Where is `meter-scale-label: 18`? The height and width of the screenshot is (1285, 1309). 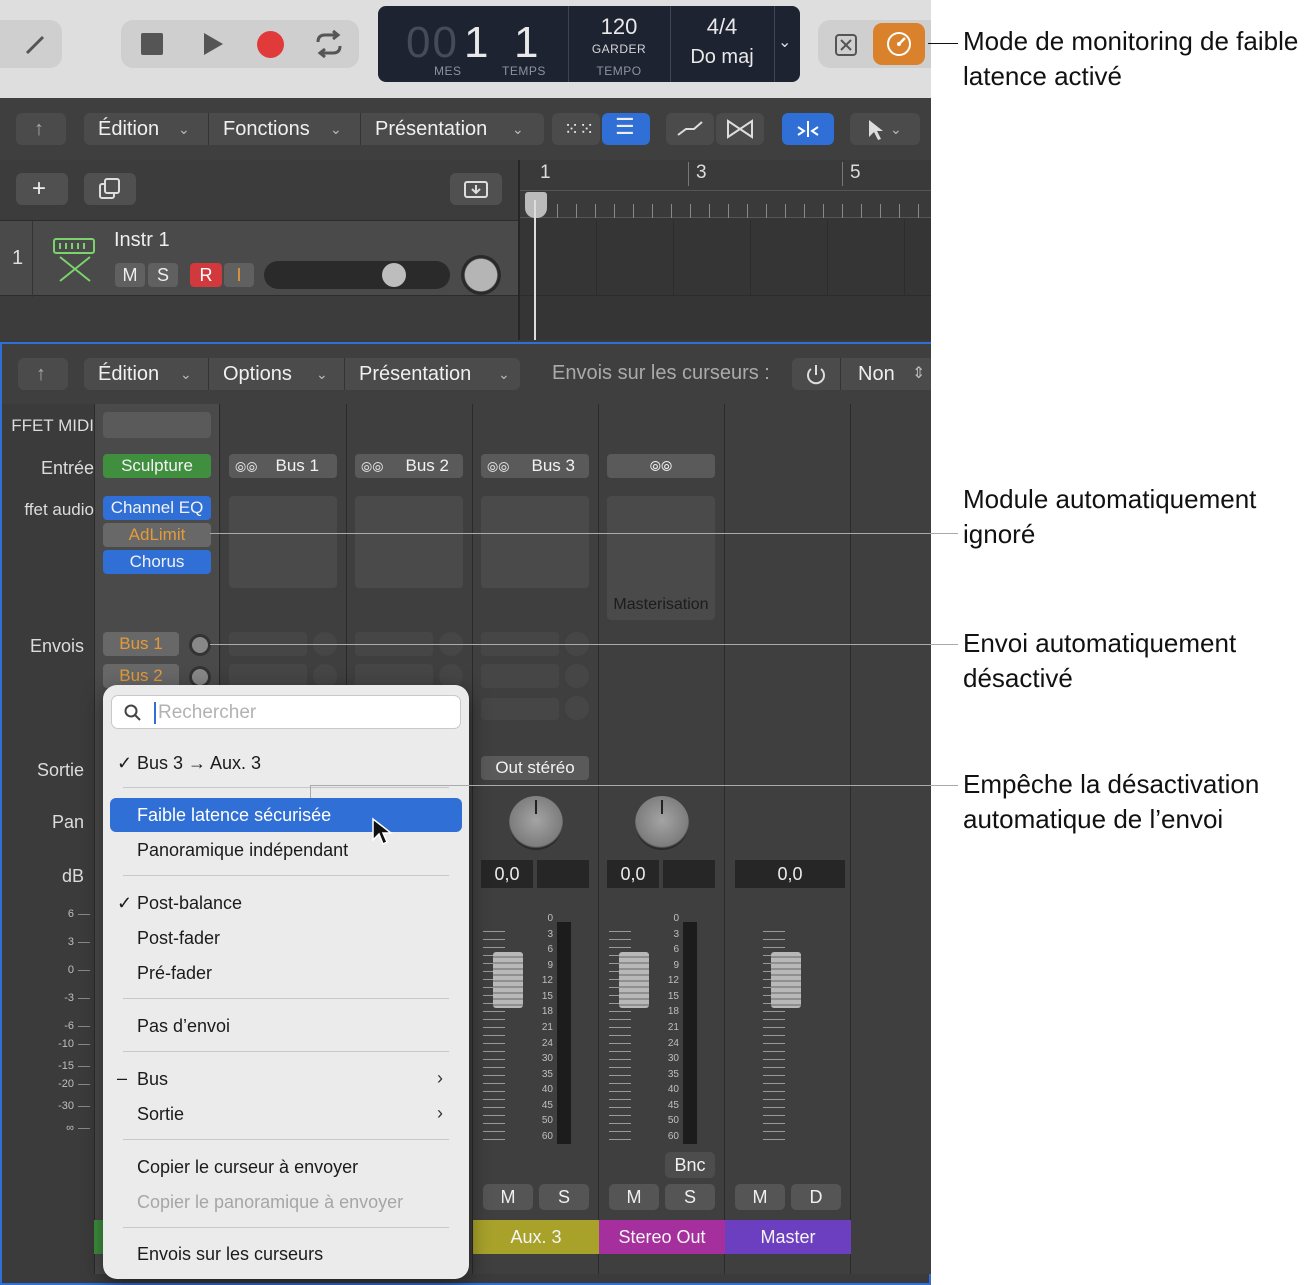 meter-scale-label: 18 is located at coordinates (673, 1012).